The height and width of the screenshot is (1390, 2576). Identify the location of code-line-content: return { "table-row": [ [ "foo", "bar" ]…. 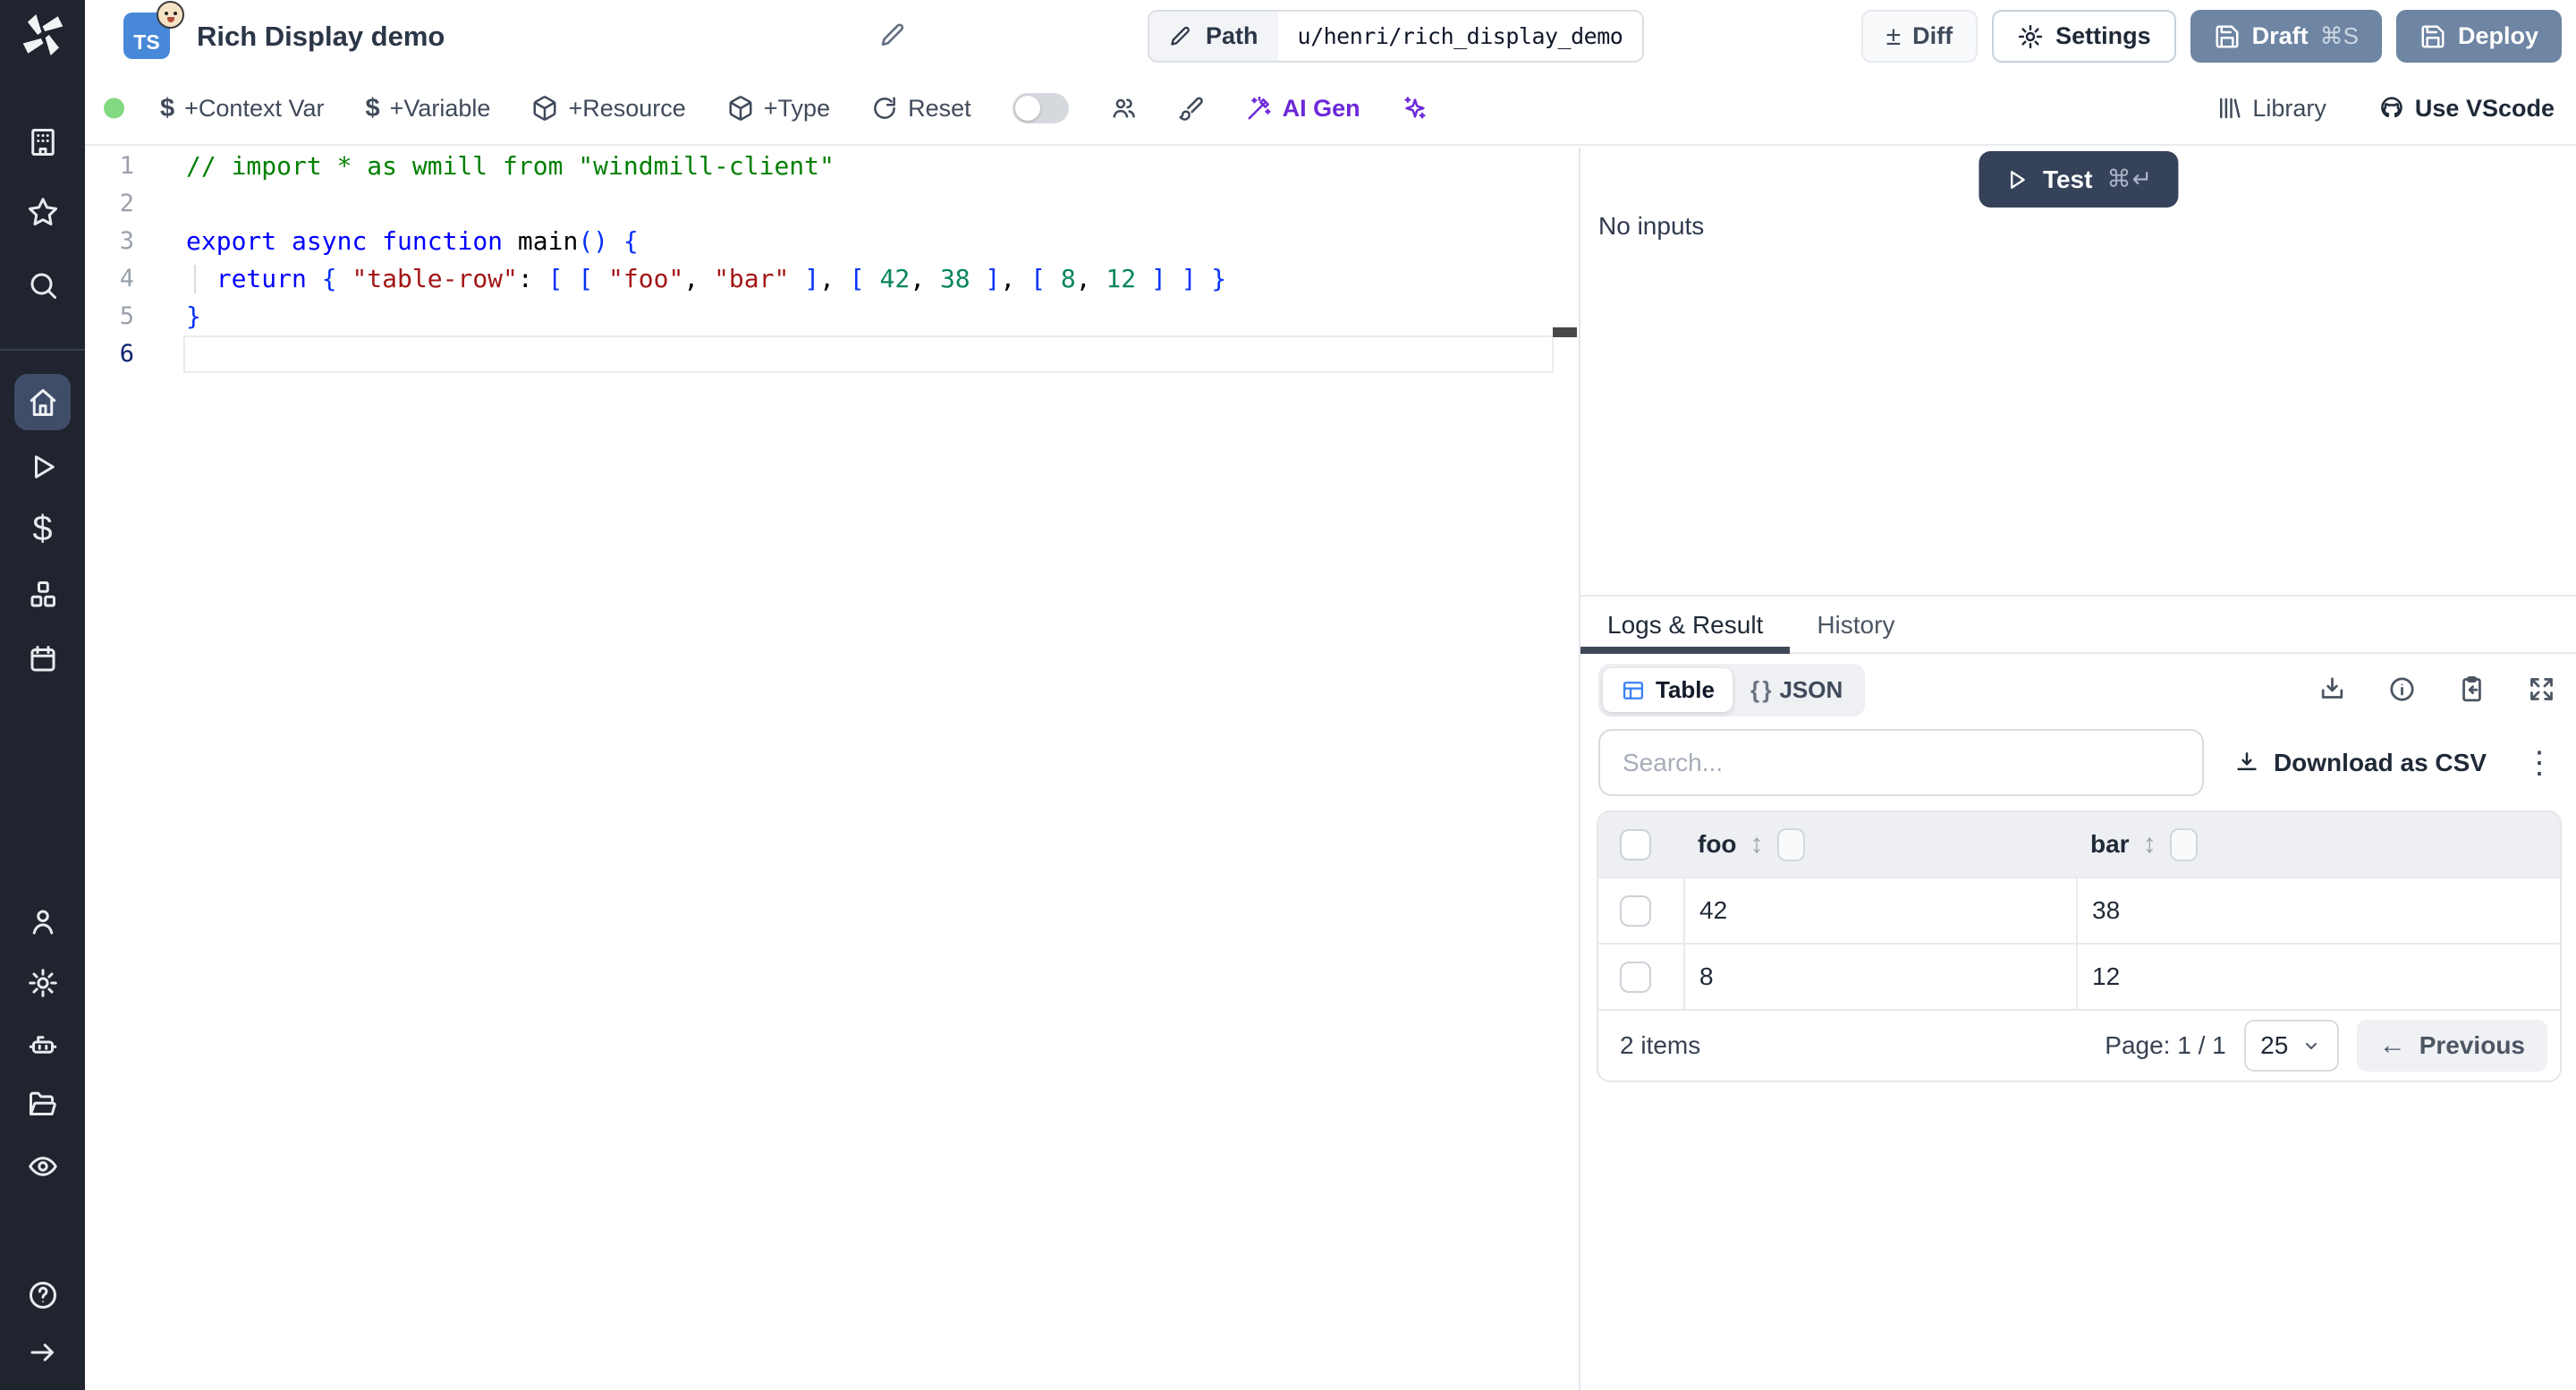
(868, 279).